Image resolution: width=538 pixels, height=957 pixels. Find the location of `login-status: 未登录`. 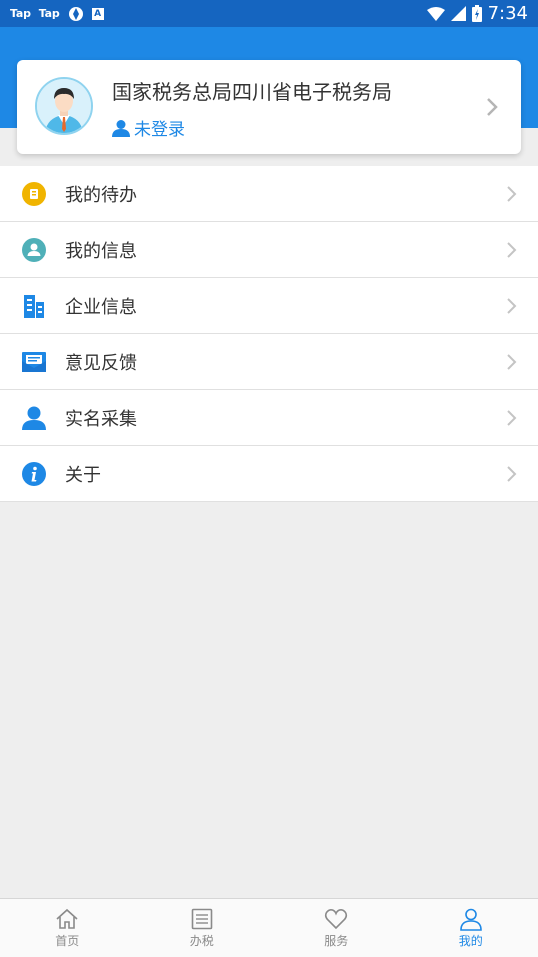

login-status: 未登录 is located at coordinates (148, 127).